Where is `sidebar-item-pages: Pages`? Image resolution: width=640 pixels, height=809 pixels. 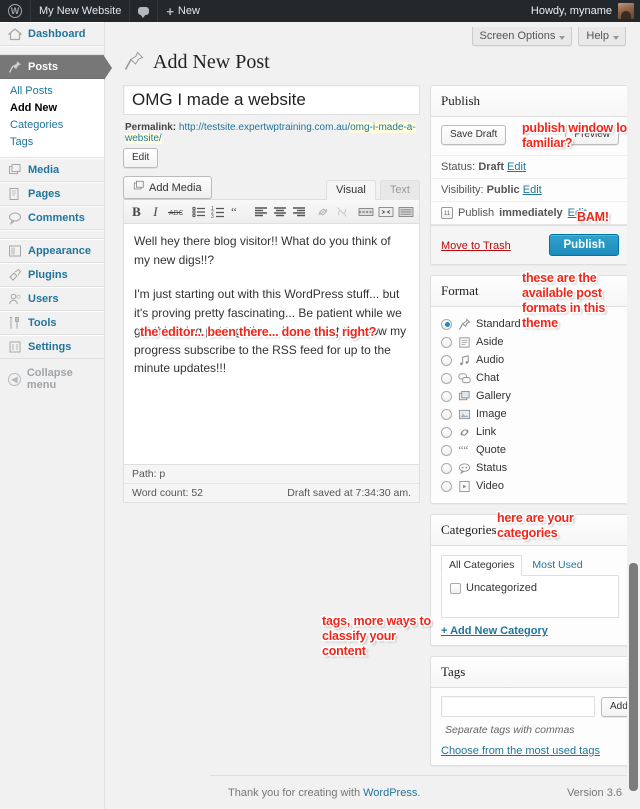
sidebar-item-pages: Pages is located at coordinates (52, 194).